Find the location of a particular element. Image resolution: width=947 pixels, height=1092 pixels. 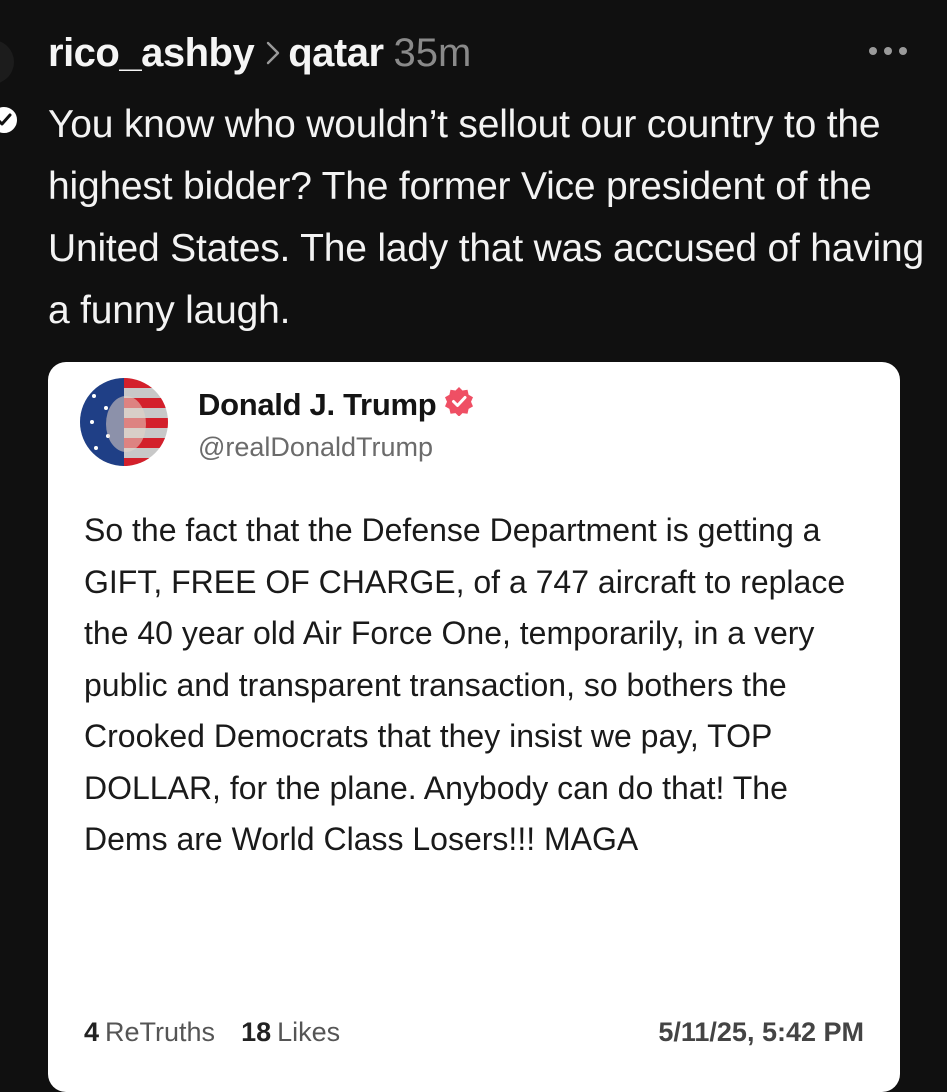

chevron-right-icon is located at coordinates (273, 53).